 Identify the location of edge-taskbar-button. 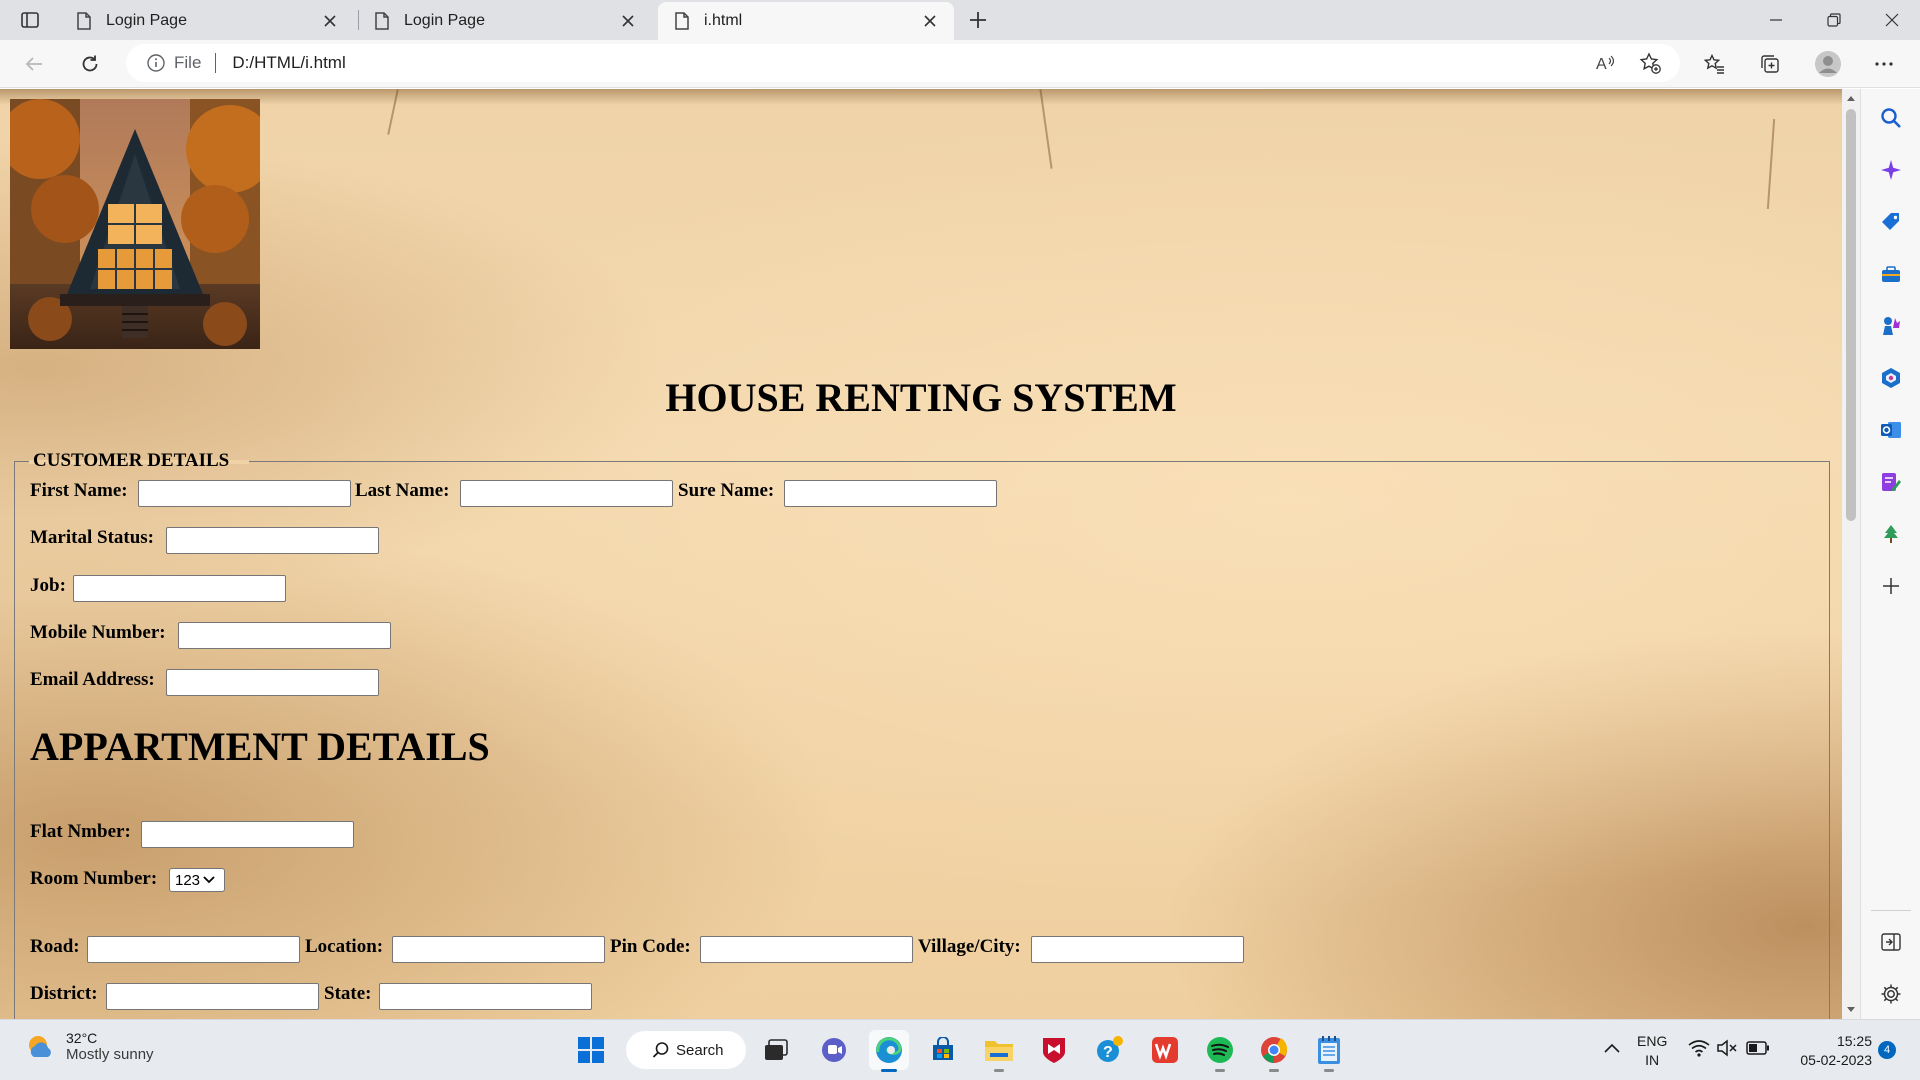
(889, 1051).